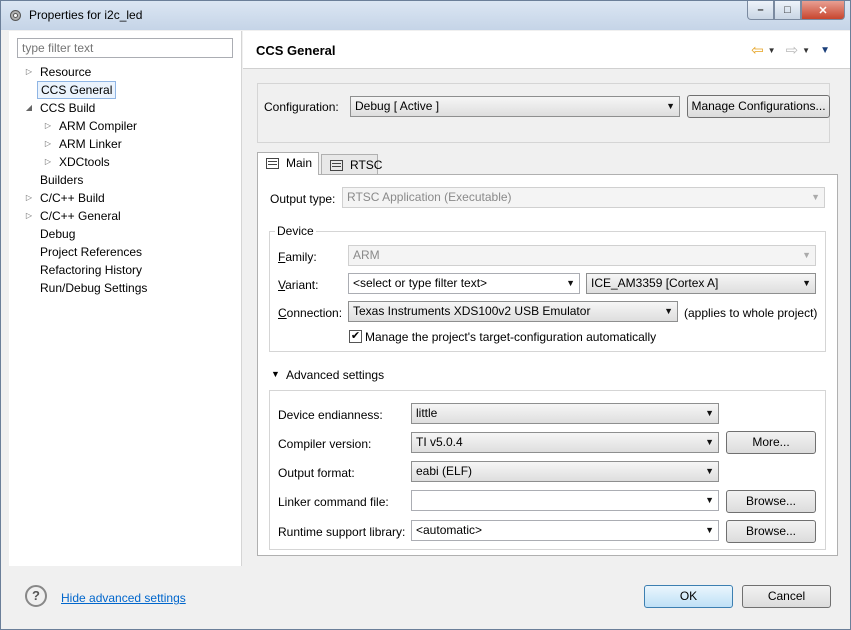 The image size is (851, 630). Describe the element at coordinates (701, 283) in the screenshot. I see `variant-select: ICE_AM3359 [Cortex A] ▼` at that location.